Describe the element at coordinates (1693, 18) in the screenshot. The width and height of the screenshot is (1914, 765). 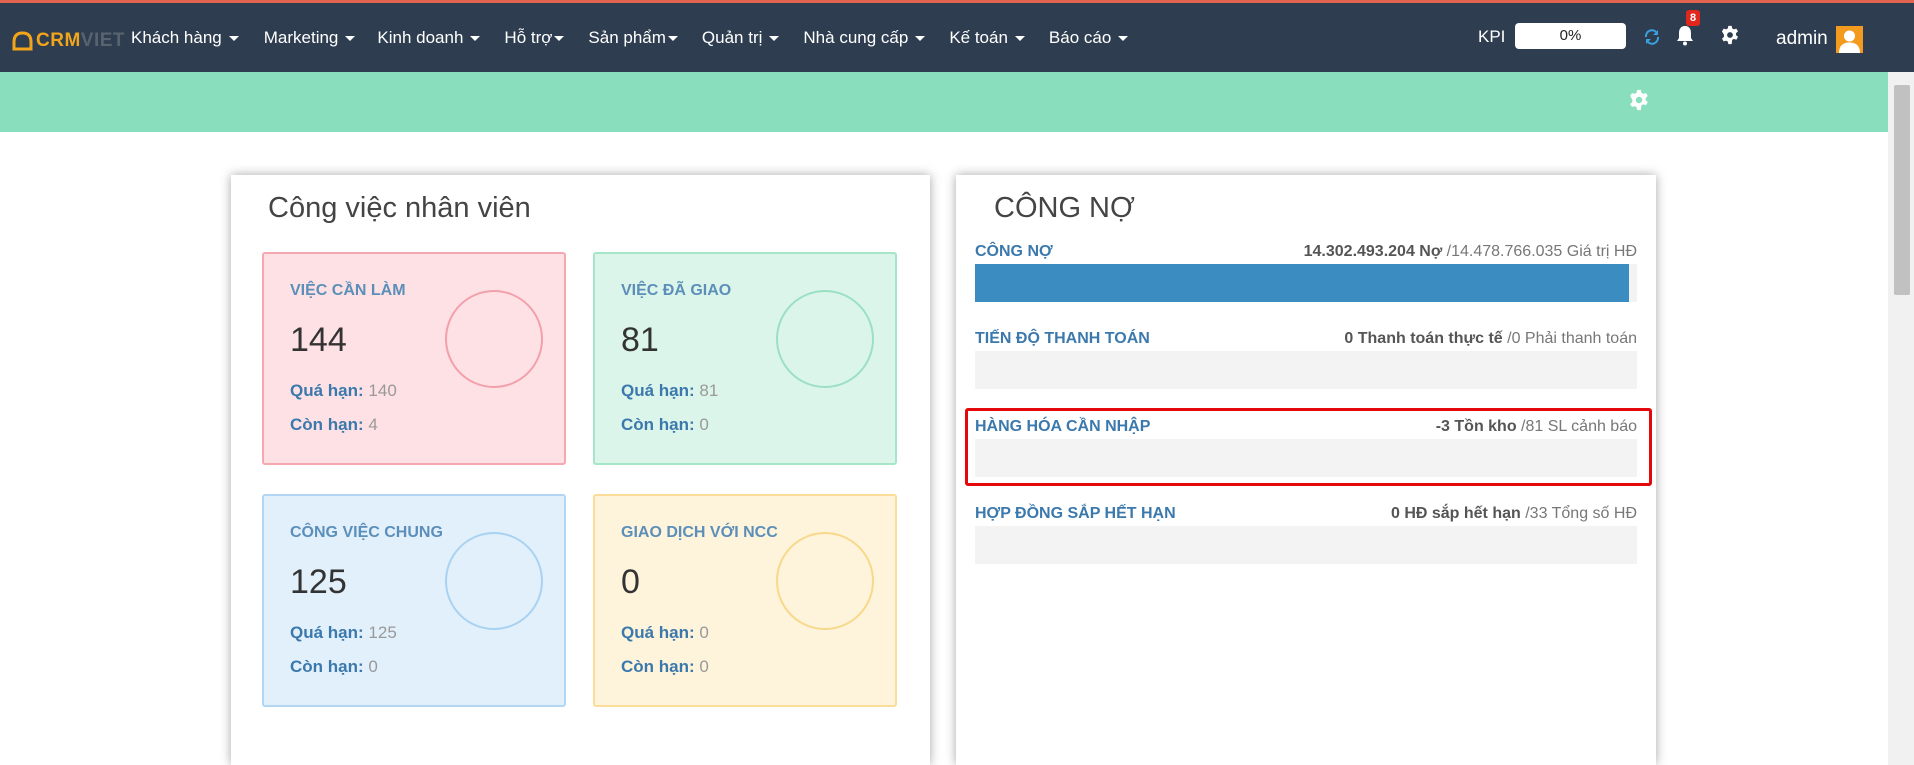
I see `notification-badge: 8` at that location.